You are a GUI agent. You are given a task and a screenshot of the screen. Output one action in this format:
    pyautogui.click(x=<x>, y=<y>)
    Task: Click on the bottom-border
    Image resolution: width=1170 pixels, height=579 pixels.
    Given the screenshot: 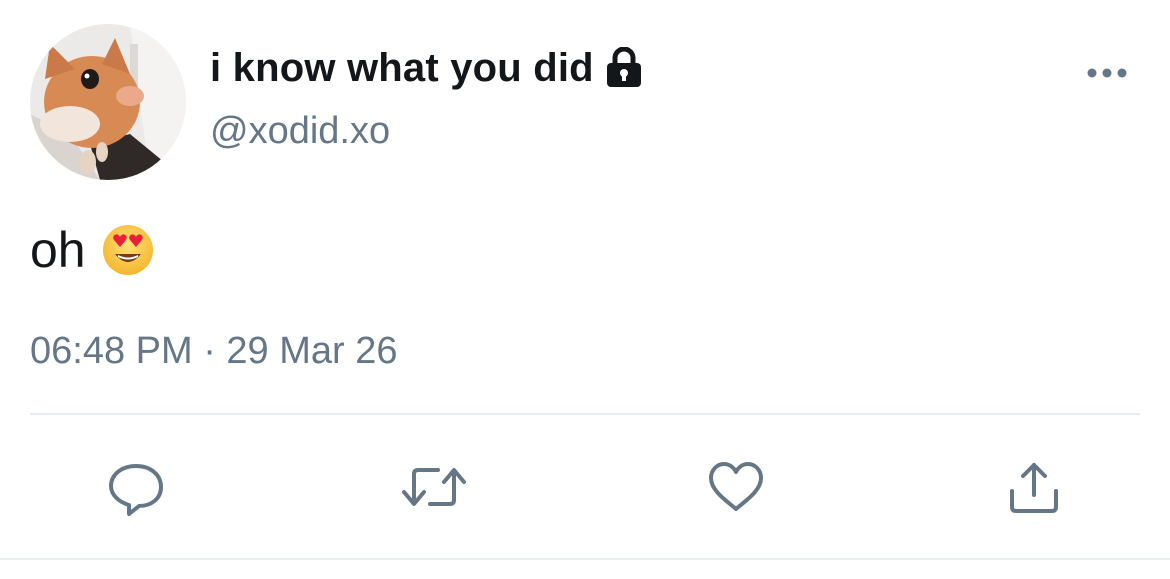 What is the action you would take?
    pyautogui.click(x=585, y=559)
    